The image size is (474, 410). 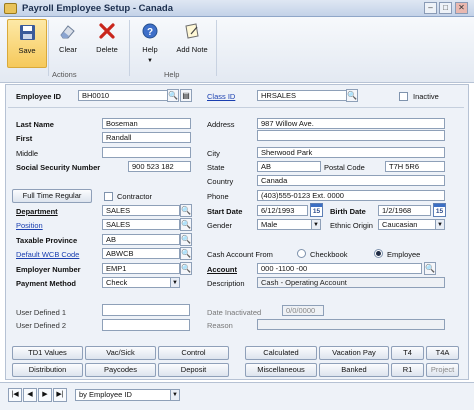 What do you see at coordinates (146, 123) in the screenshot?
I see `last-name-field: Boseman` at bounding box center [146, 123].